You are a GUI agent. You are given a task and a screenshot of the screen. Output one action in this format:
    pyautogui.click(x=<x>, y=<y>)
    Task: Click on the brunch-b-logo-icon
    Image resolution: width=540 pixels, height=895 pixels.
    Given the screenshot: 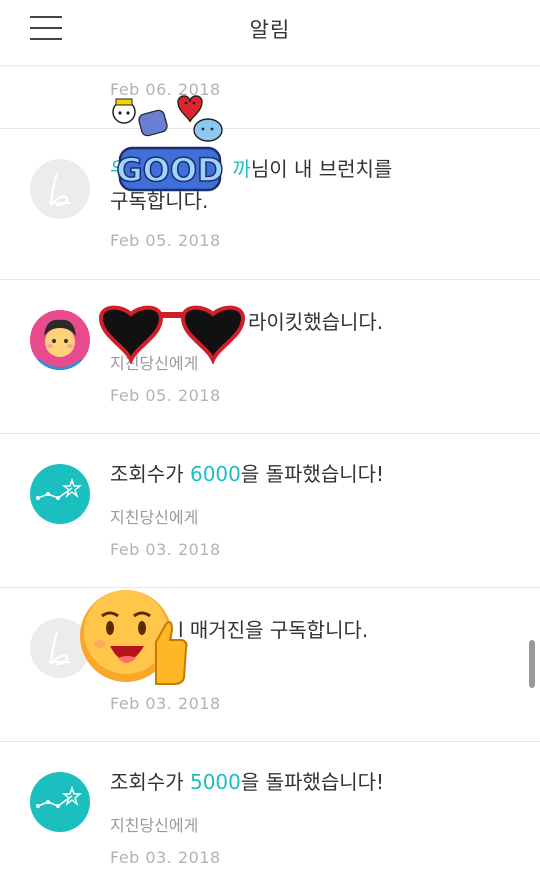 What is the action you would take?
    pyautogui.click(x=60, y=189)
    